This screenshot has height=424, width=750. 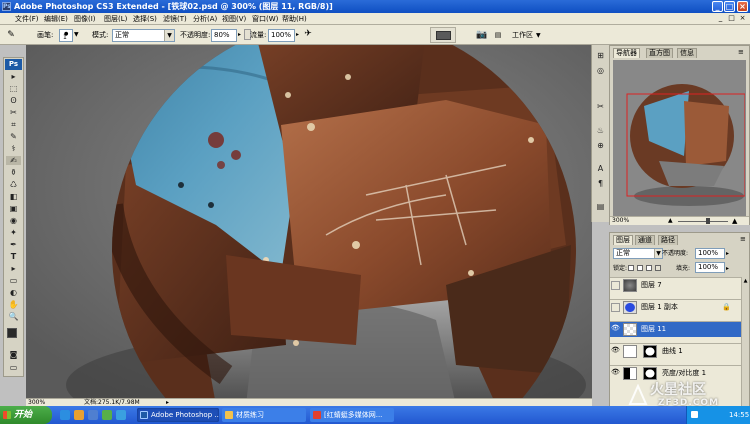 What do you see at coordinates (743, 239) in the screenshot?
I see `layers-menu-icon: ≡` at bounding box center [743, 239].